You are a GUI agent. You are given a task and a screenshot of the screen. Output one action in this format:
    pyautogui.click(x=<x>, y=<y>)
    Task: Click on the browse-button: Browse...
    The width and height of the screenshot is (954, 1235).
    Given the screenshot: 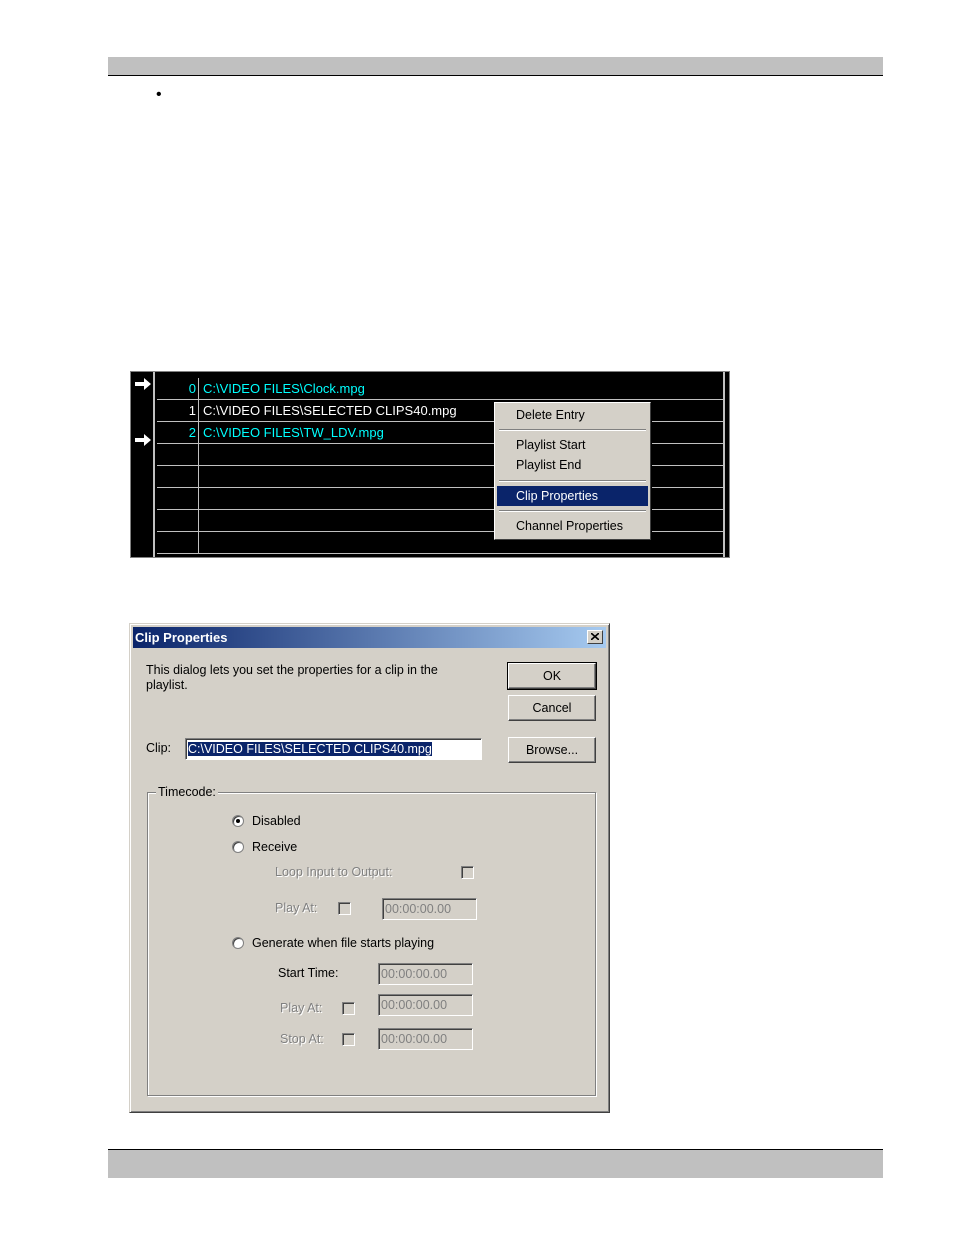 What is the action you would take?
    pyautogui.click(x=552, y=750)
    